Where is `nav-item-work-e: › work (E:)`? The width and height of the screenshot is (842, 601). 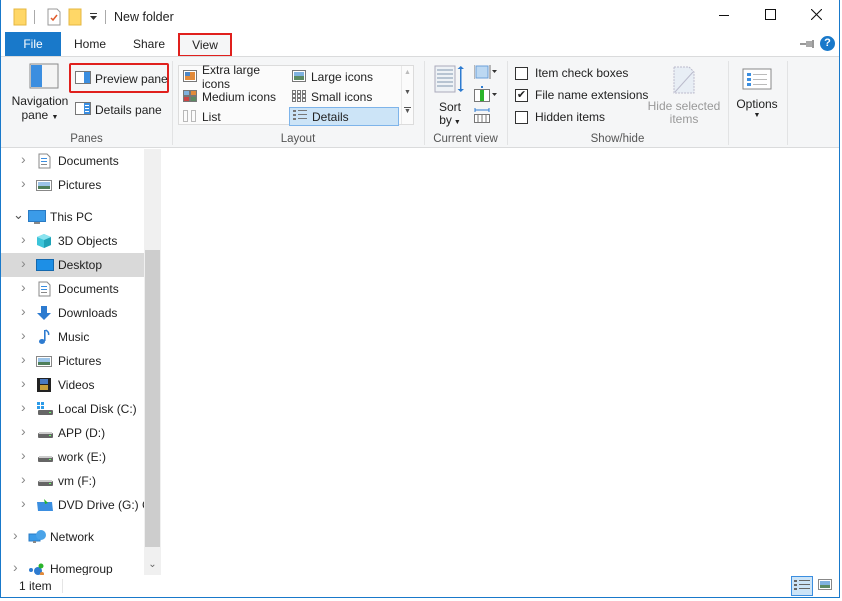
nav-item-work-e: › work (E:) is located at coordinates (72, 457).